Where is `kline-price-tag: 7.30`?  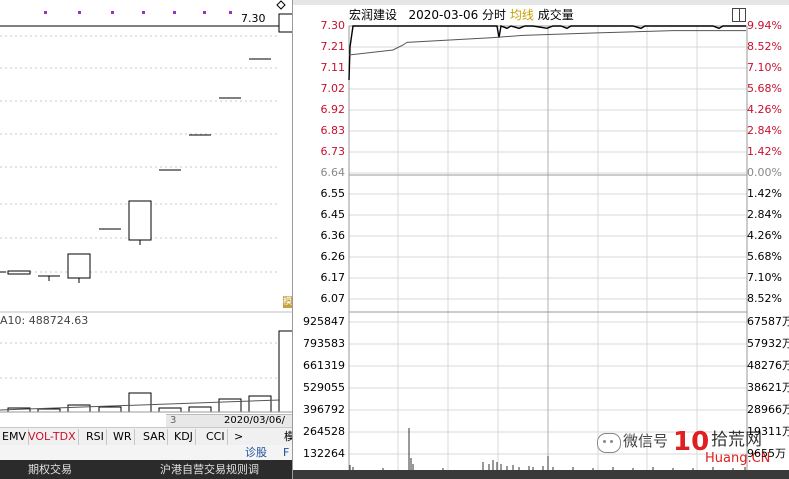 kline-price-tag: 7.30 is located at coordinates (253, 18).